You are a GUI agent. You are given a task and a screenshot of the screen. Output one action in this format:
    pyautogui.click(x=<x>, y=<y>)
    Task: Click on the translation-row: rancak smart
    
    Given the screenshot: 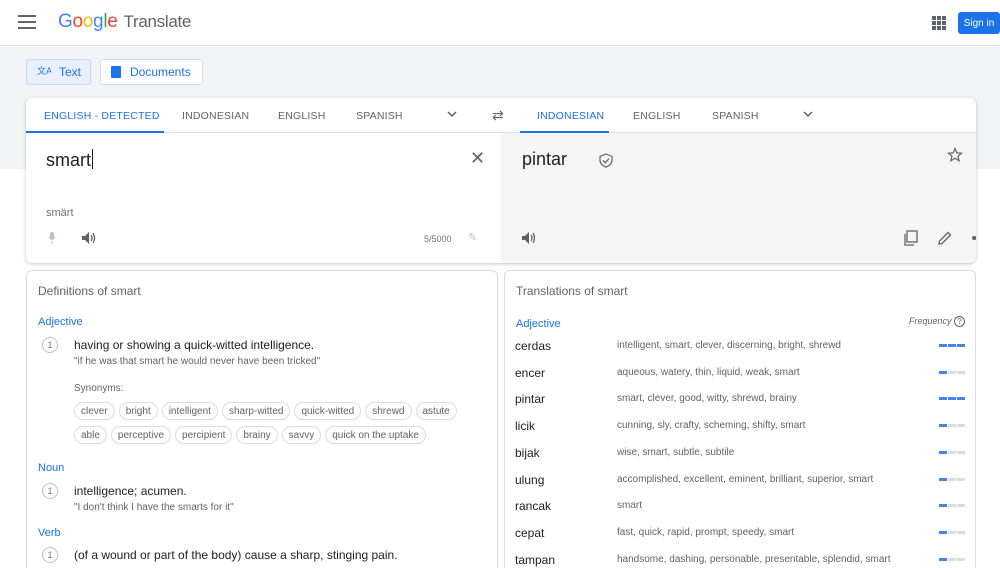 What is the action you would take?
    pyautogui.click(x=740, y=509)
    